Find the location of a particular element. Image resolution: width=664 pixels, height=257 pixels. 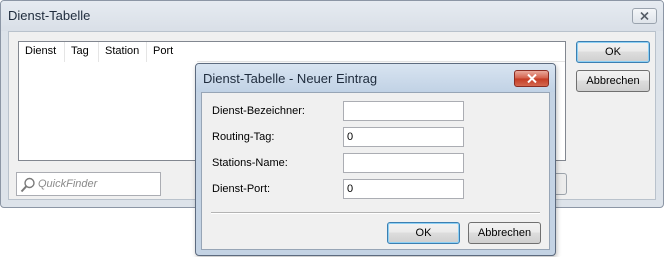

column-header-tag: Tag is located at coordinates (82, 52).